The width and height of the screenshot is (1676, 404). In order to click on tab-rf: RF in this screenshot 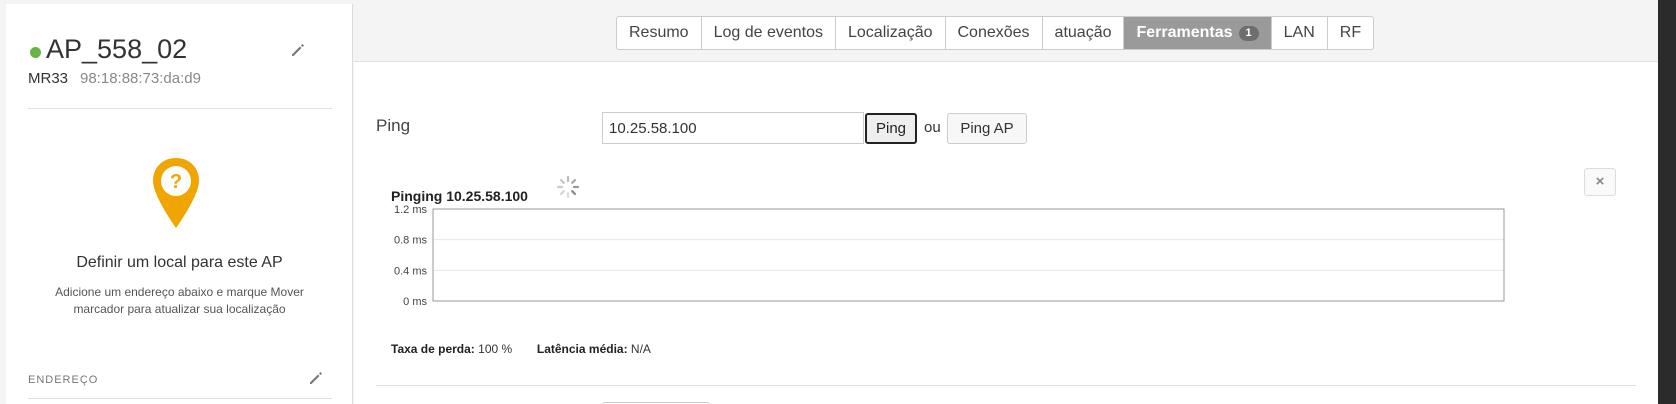, I will do `click(1350, 33)`.